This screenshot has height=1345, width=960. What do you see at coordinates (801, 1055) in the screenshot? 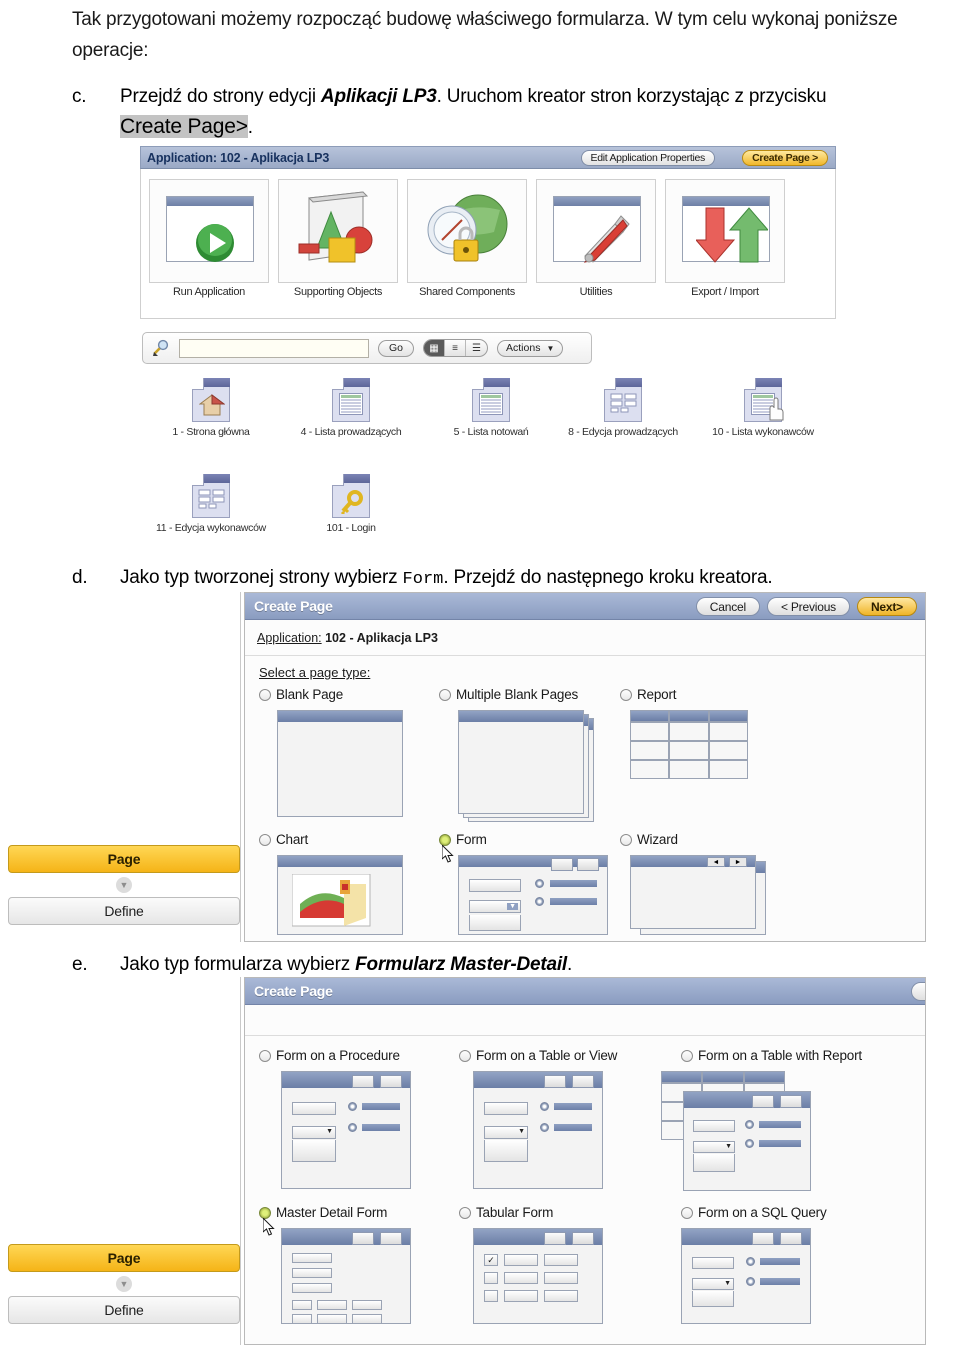
I see `option-form-on-table-with-report: Form on a Table with Report` at bounding box center [801, 1055].